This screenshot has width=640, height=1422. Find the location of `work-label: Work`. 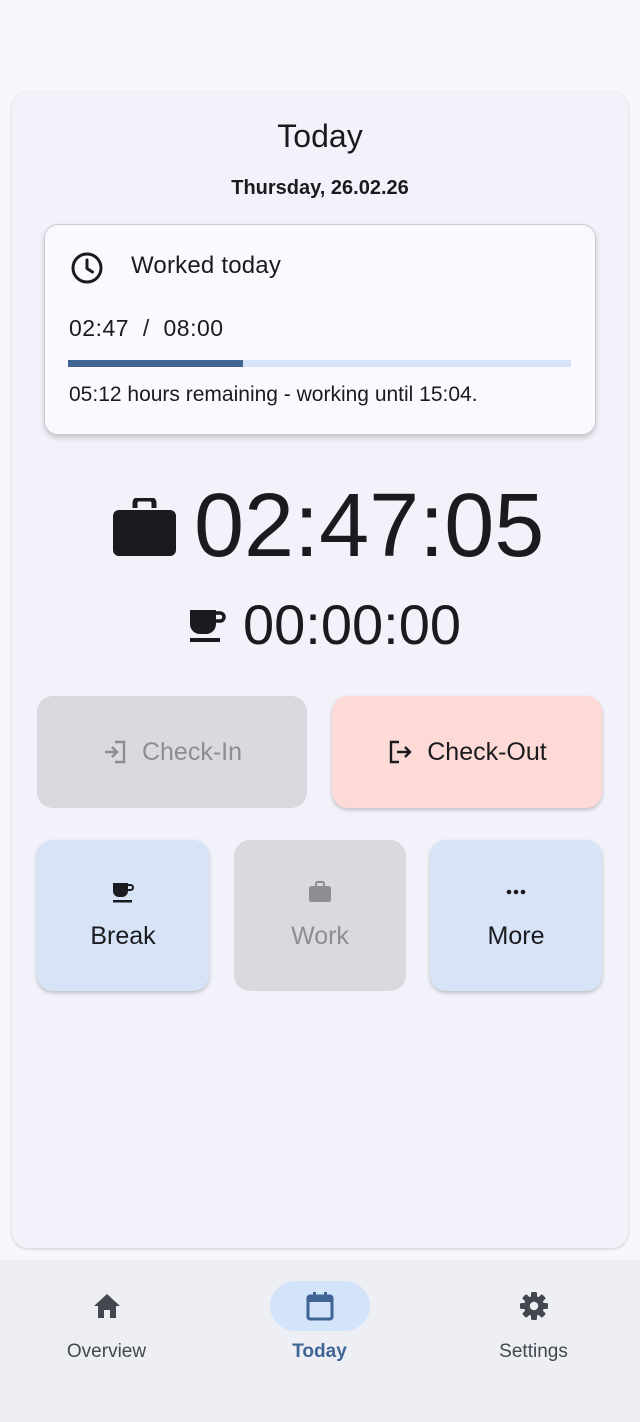

work-label: Work is located at coordinates (320, 936).